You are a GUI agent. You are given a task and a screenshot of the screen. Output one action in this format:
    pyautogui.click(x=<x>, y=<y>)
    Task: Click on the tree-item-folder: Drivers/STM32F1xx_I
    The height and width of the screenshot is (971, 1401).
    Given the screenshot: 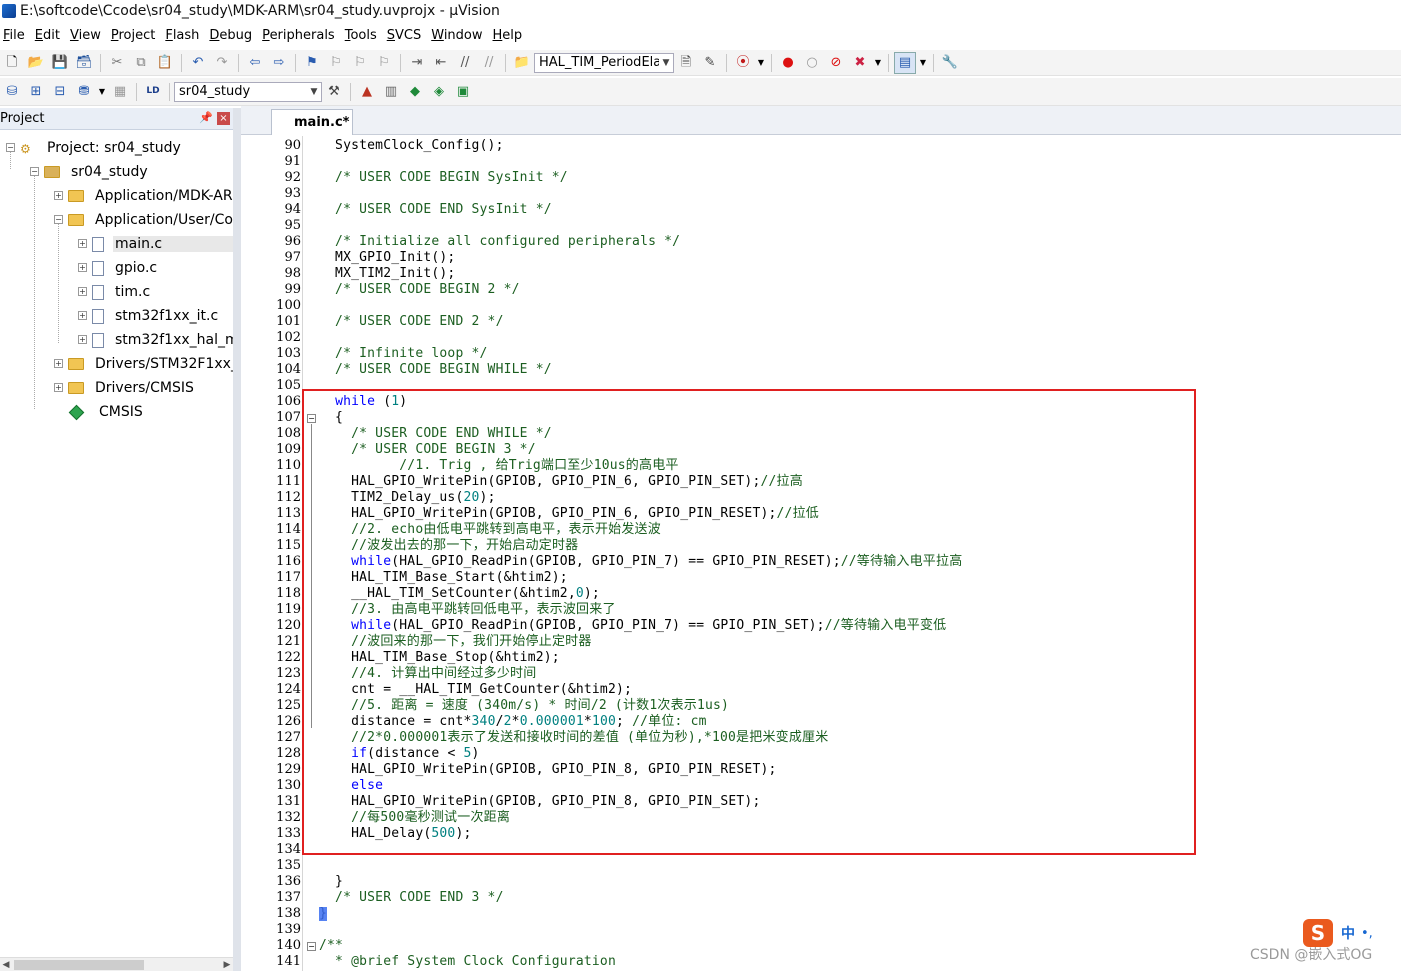 What is the action you would take?
    pyautogui.click(x=150, y=364)
    